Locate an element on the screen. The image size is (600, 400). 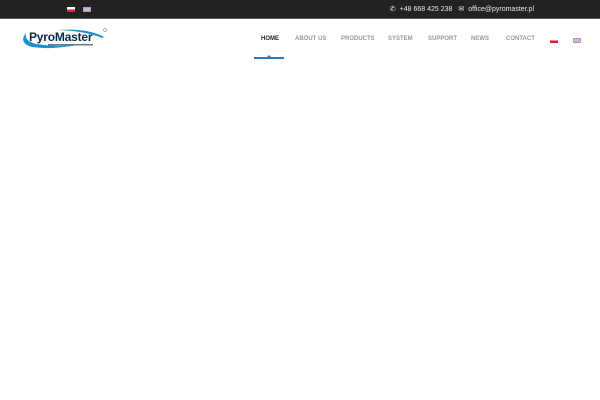
nav-about-us: ABOUT US is located at coordinates (310, 39).